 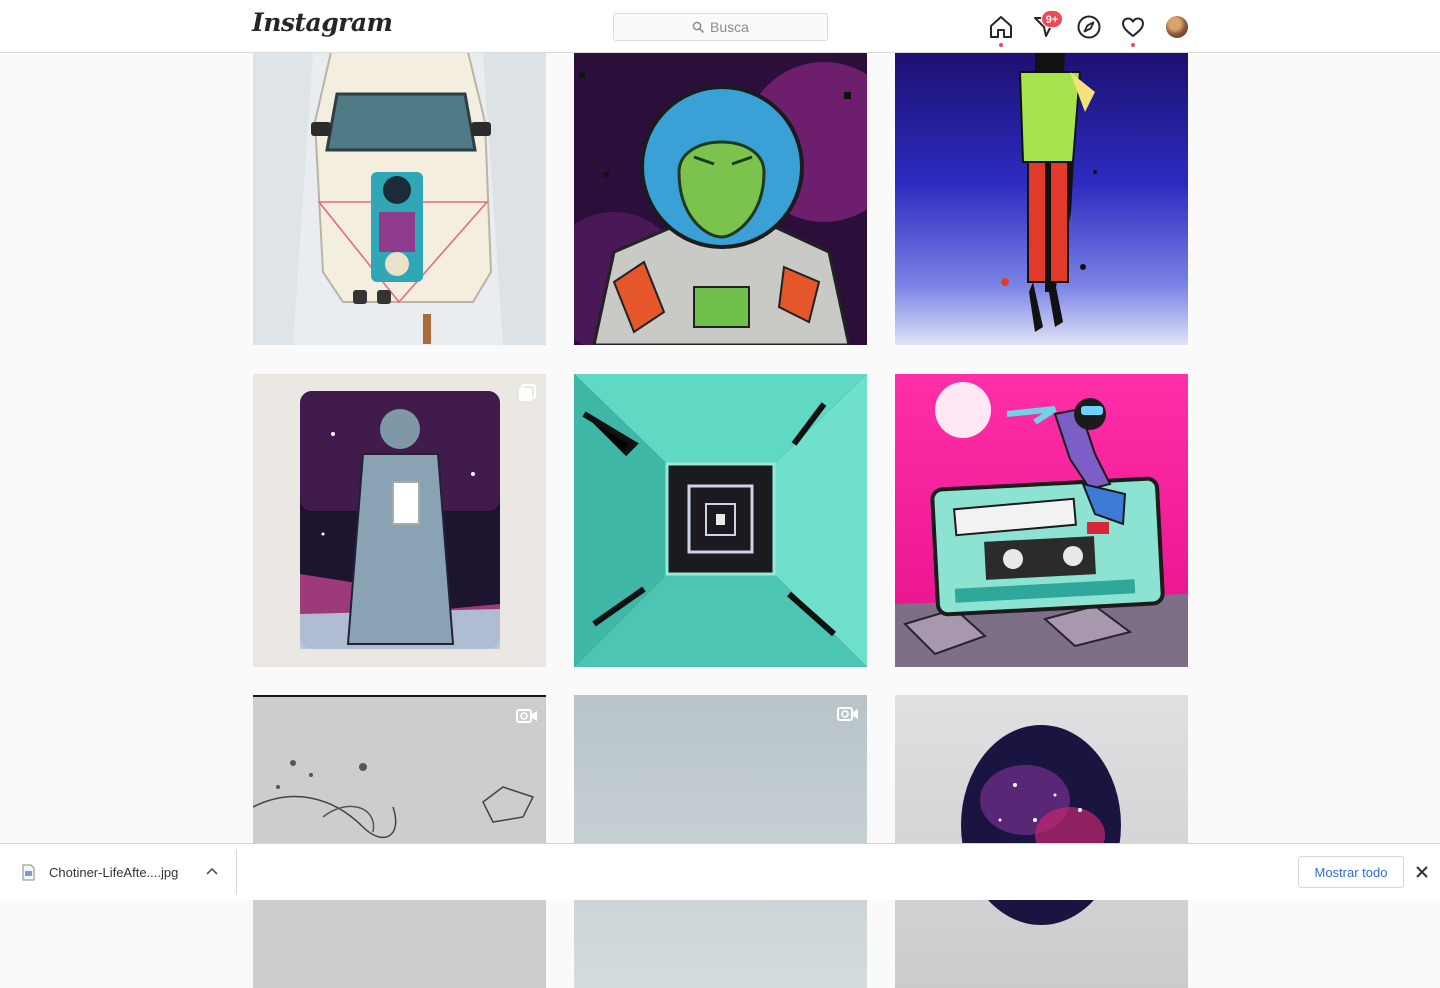 I want to click on search-input: Busca, so click(x=720, y=27).